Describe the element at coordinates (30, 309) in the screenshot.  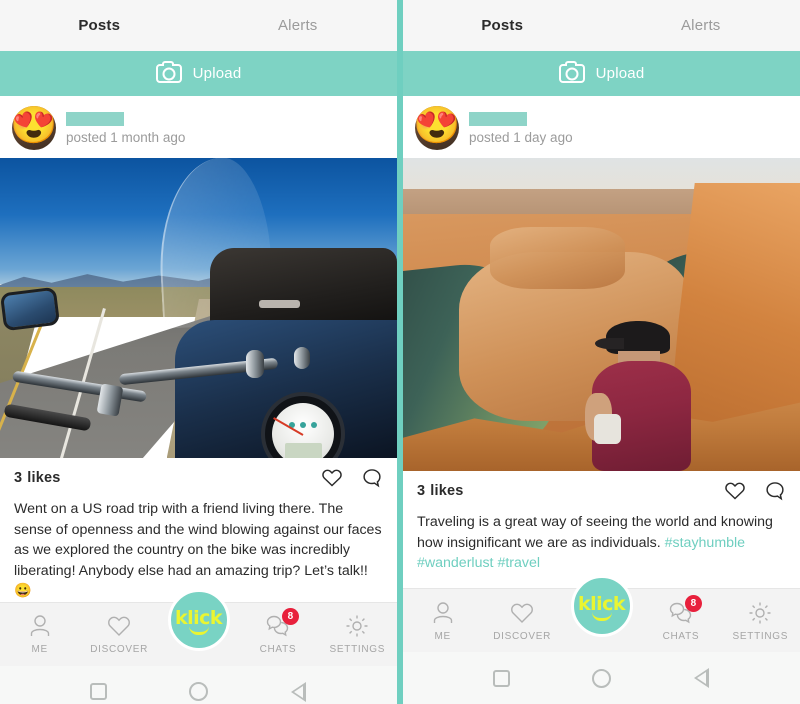
I see `rearview-mirror` at that location.